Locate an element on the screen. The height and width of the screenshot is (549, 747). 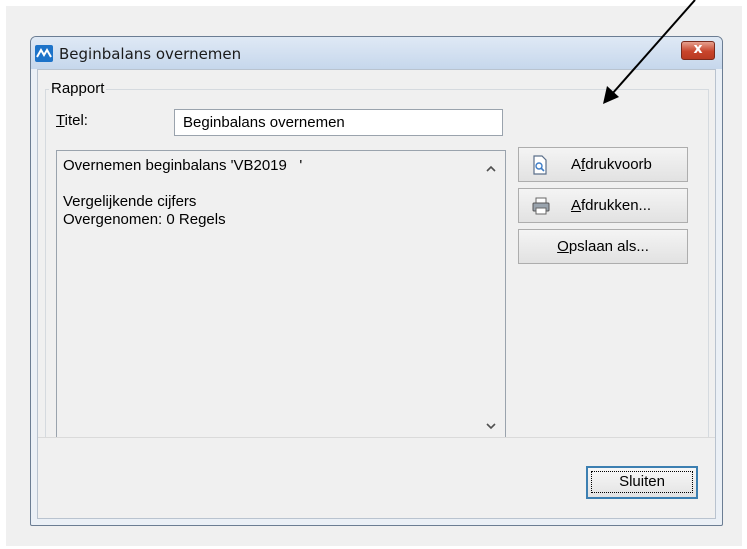
print-preview-button: Afdrukvoorb is located at coordinates (603, 164).